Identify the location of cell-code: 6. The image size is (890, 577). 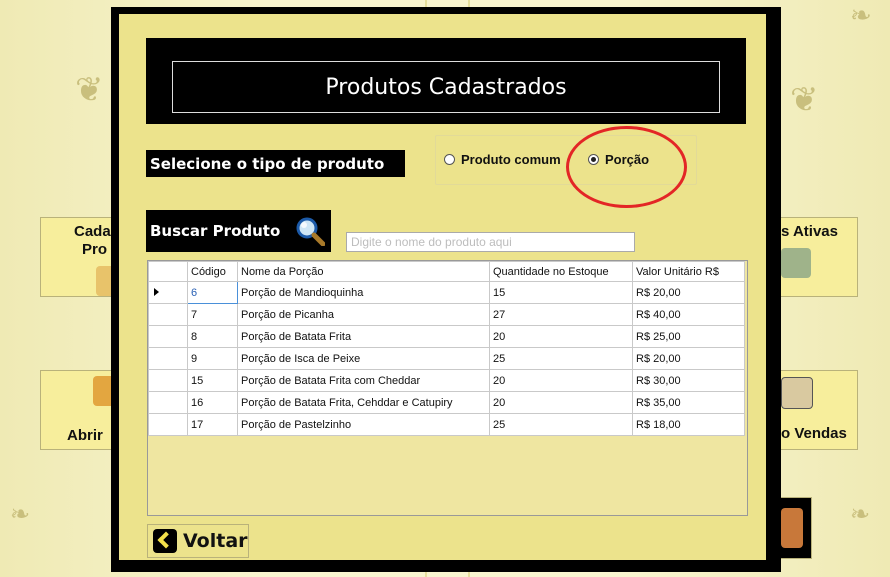
(212, 292).